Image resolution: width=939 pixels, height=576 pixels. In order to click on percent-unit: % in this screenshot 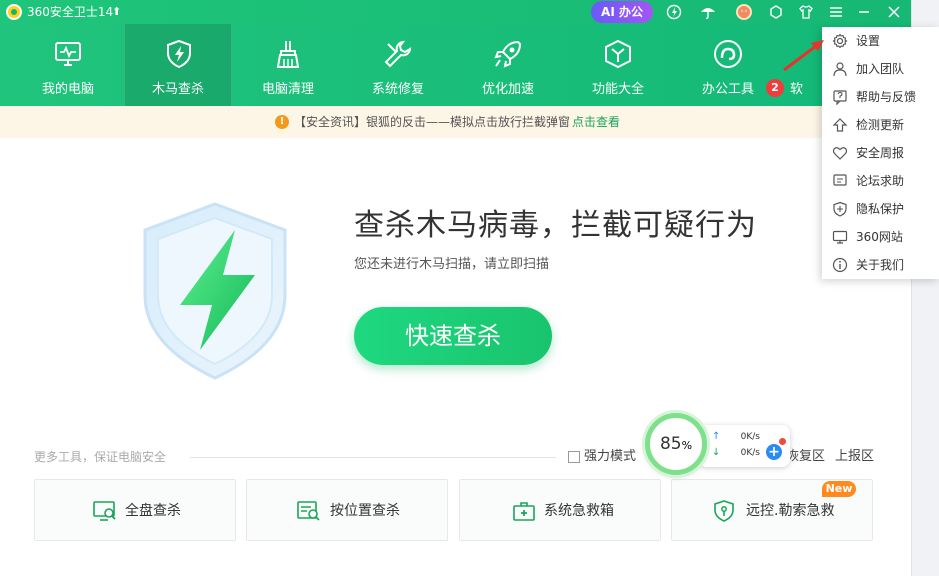, I will do `click(687, 445)`.